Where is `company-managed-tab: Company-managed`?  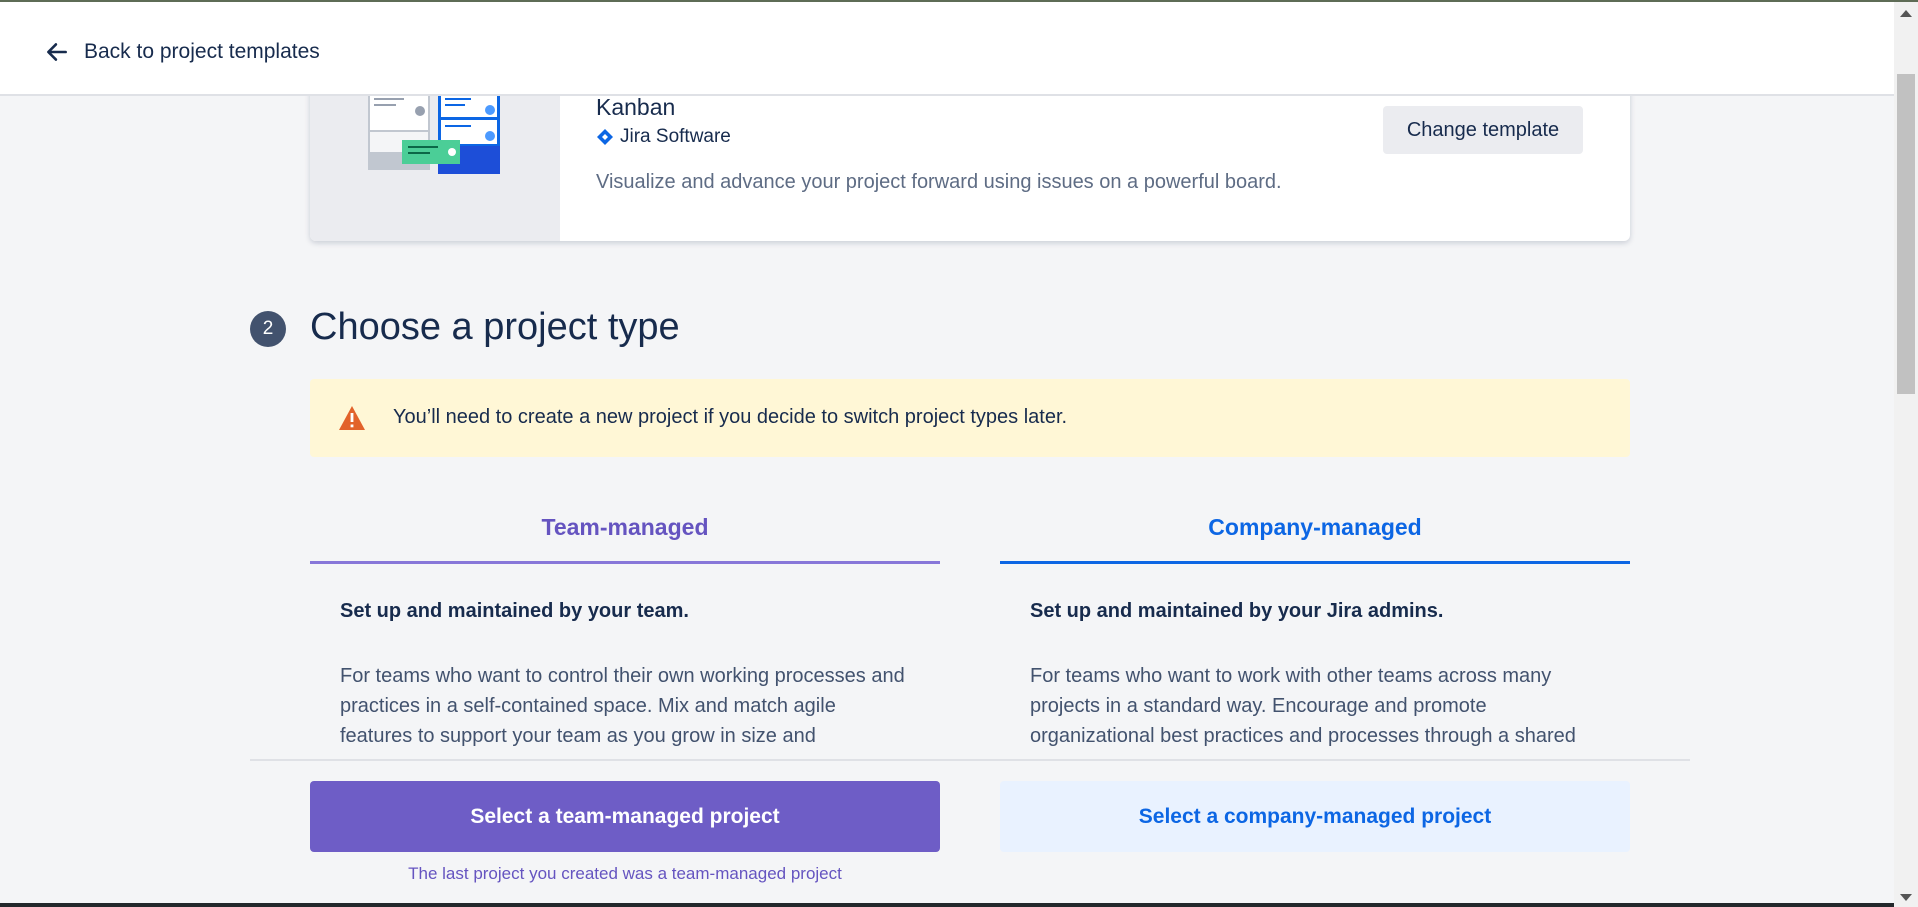
company-managed-tab: Company-managed is located at coordinates (1315, 529).